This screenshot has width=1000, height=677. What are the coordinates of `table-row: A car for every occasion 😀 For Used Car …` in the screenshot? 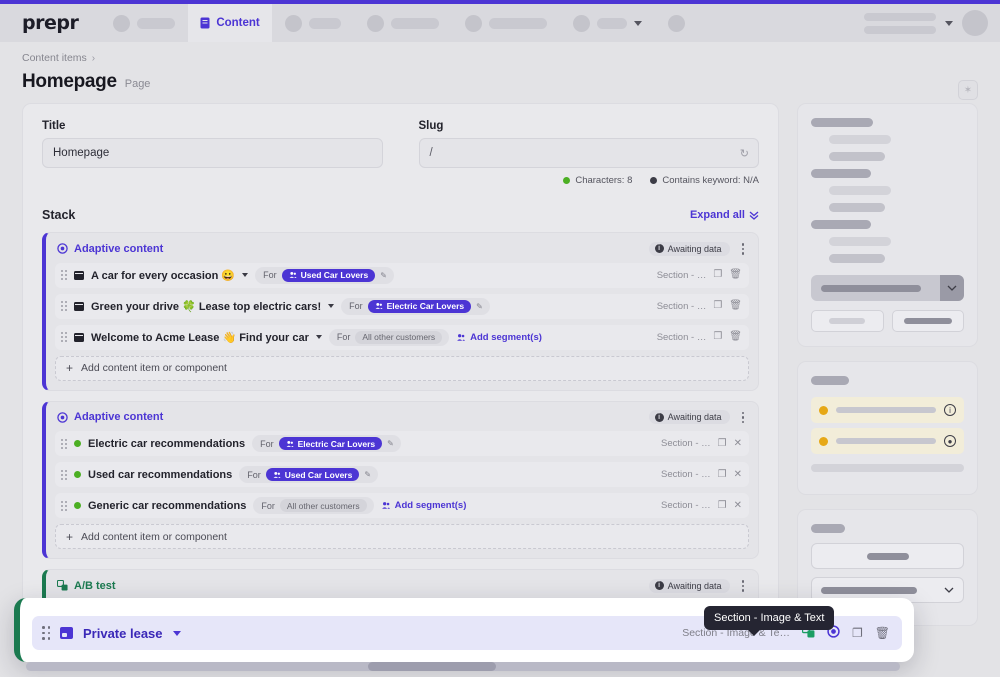 It's located at (402, 275).